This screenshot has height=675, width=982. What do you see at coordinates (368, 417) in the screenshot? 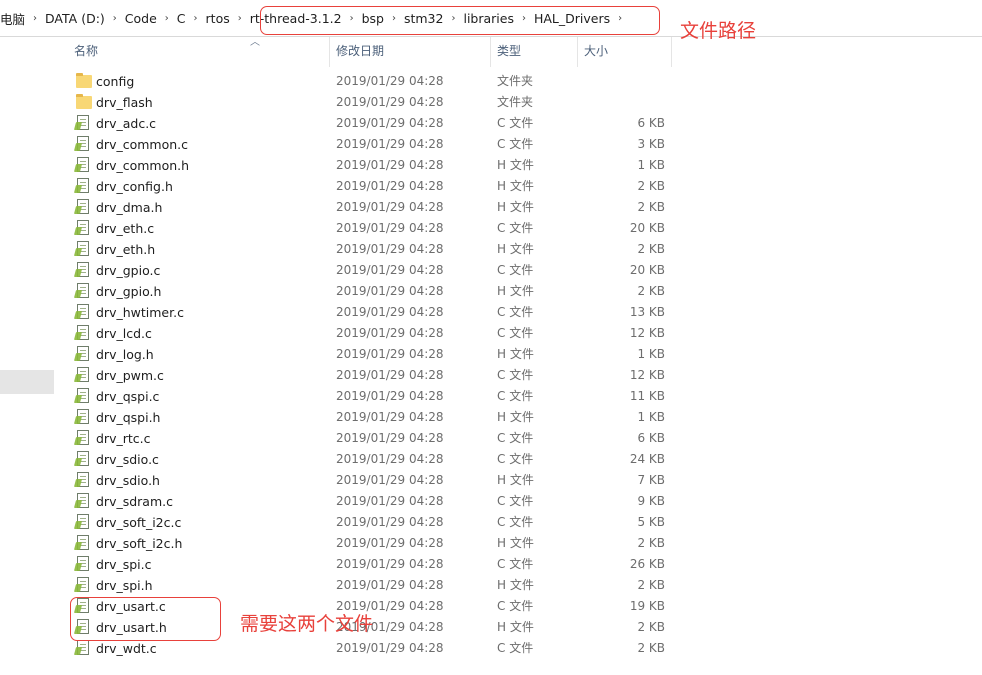
I see `file-row: drv_qspi.h 2019/01/29 04:28 H 文件 1 KB` at bounding box center [368, 417].